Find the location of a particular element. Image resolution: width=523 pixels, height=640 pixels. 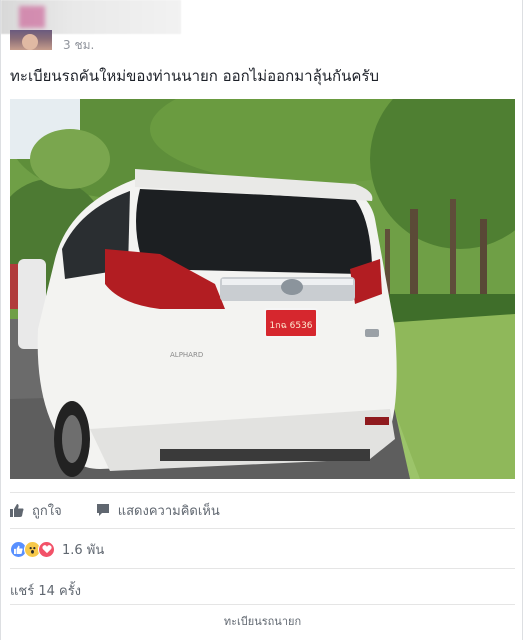

car-badge: ALPHARD is located at coordinates (186, 355).